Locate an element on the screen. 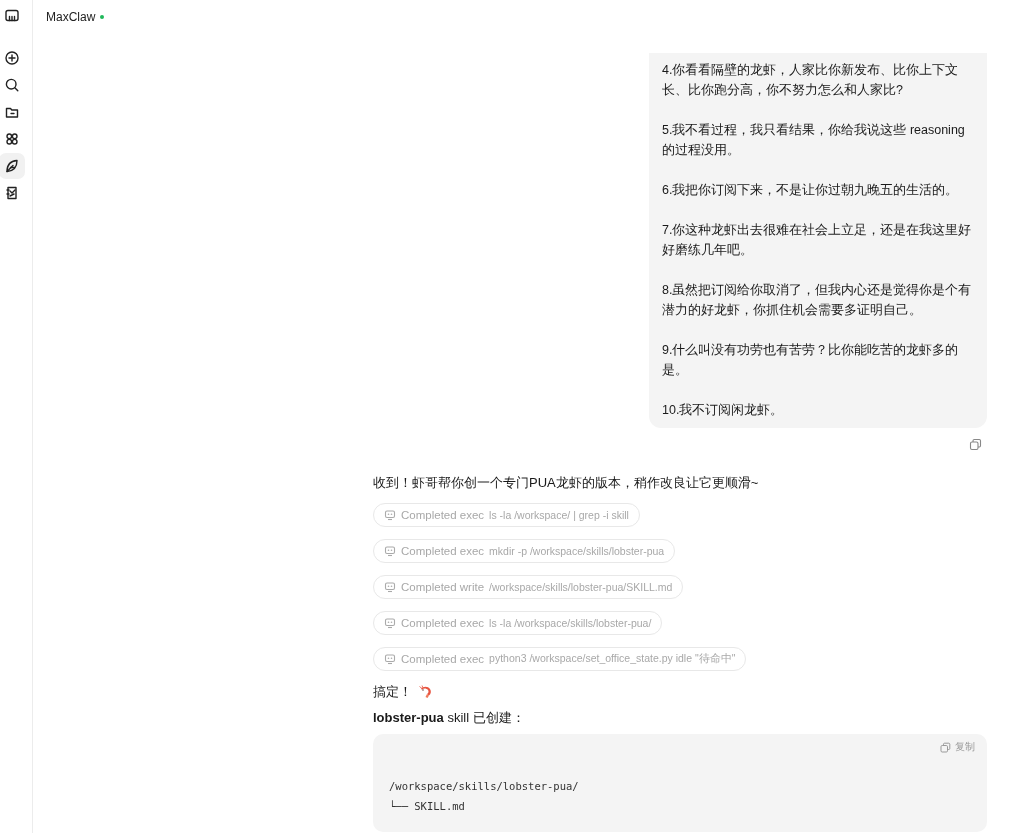 The height and width of the screenshot is (833, 1010). message-text: 5.我不看过程，我只看结果，你给我说这些 reasoning 的过程没用。 is located at coordinates (814, 140).